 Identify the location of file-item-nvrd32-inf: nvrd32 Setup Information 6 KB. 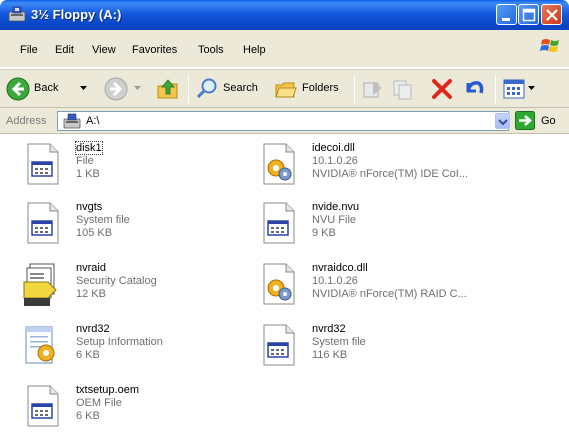
(157, 350).